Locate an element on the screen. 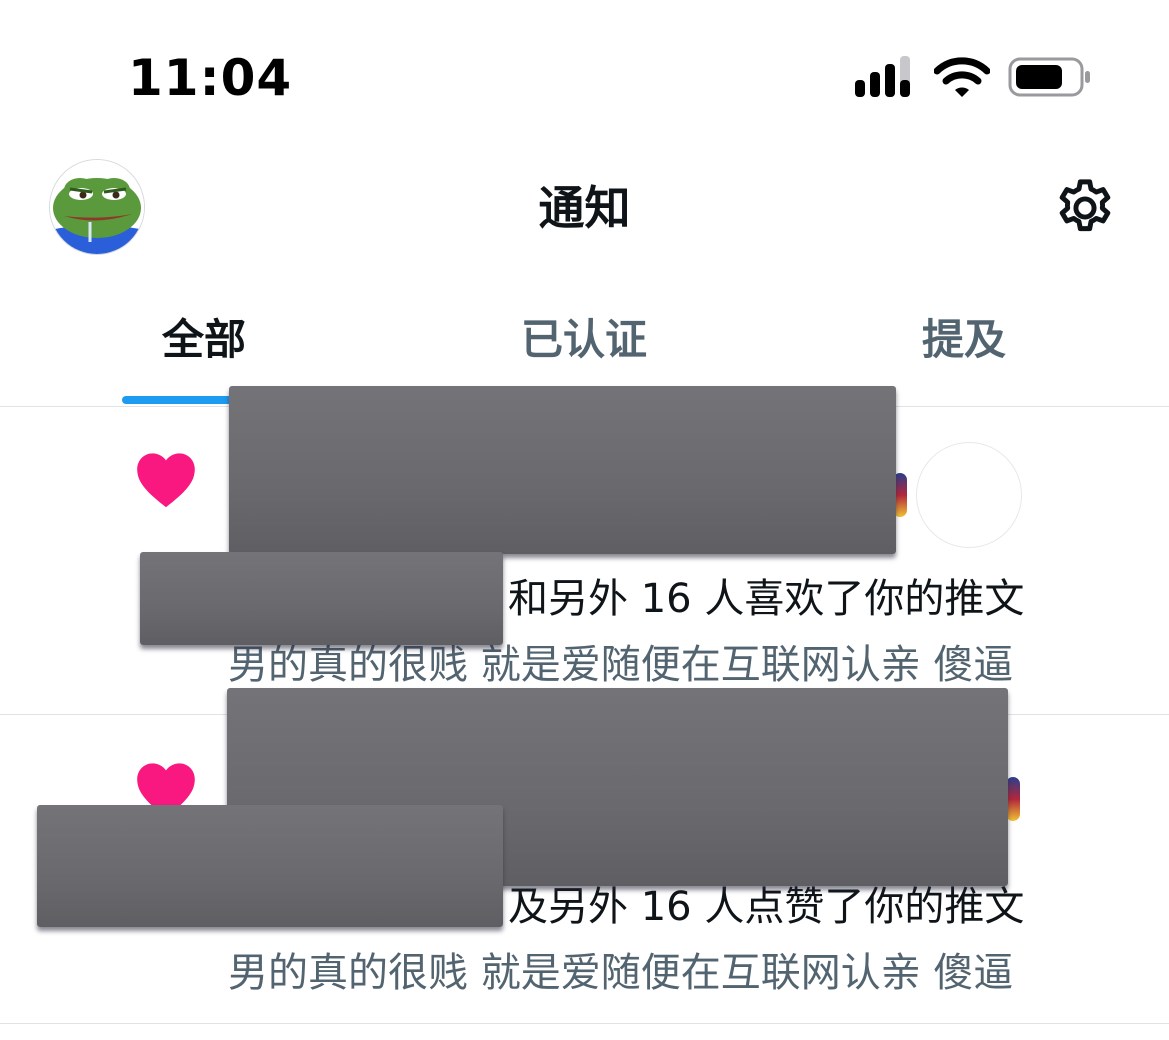 The height and width of the screenshot is (1040, 1169). heart-icon is located at coordinates (166, 480).